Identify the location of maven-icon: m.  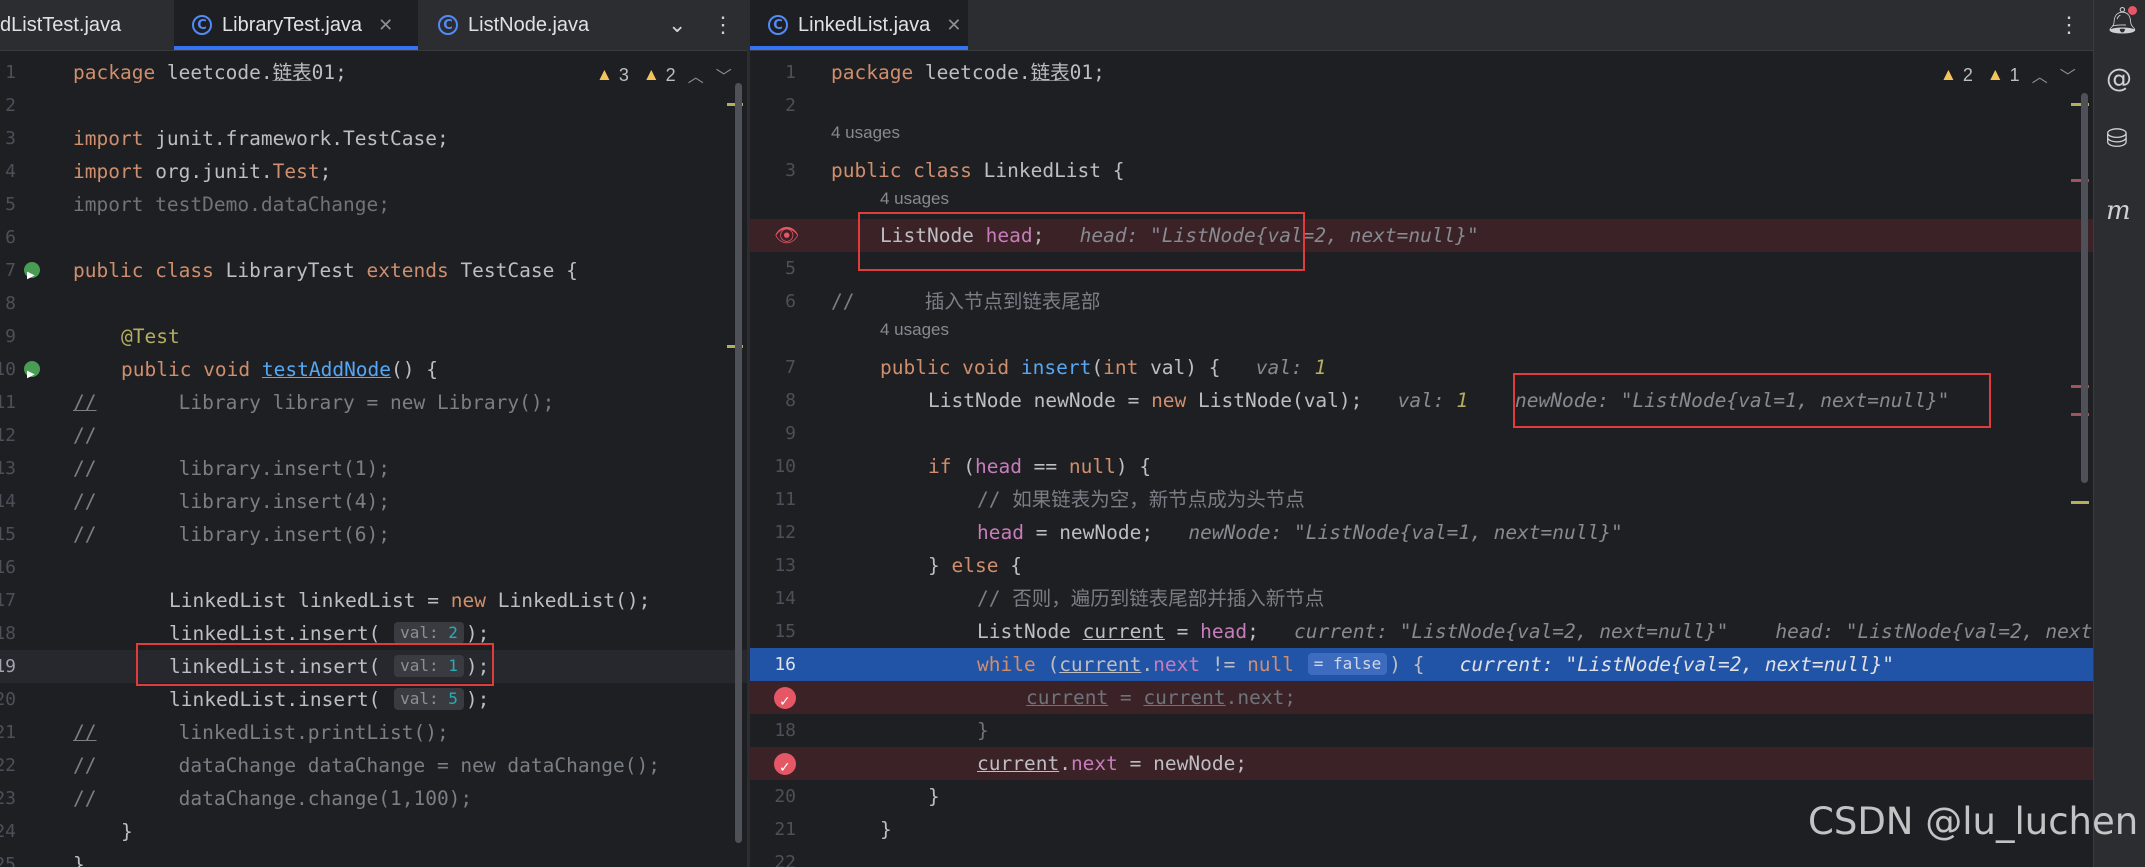
(2118, 211).